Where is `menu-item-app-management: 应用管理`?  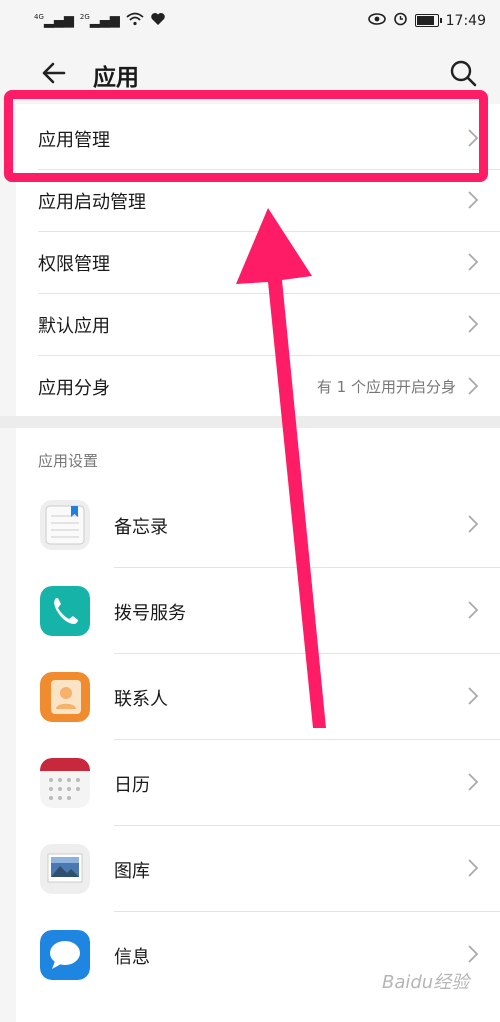
menu-item-app-management: 应用管理 is located at coordinates (258, 139).